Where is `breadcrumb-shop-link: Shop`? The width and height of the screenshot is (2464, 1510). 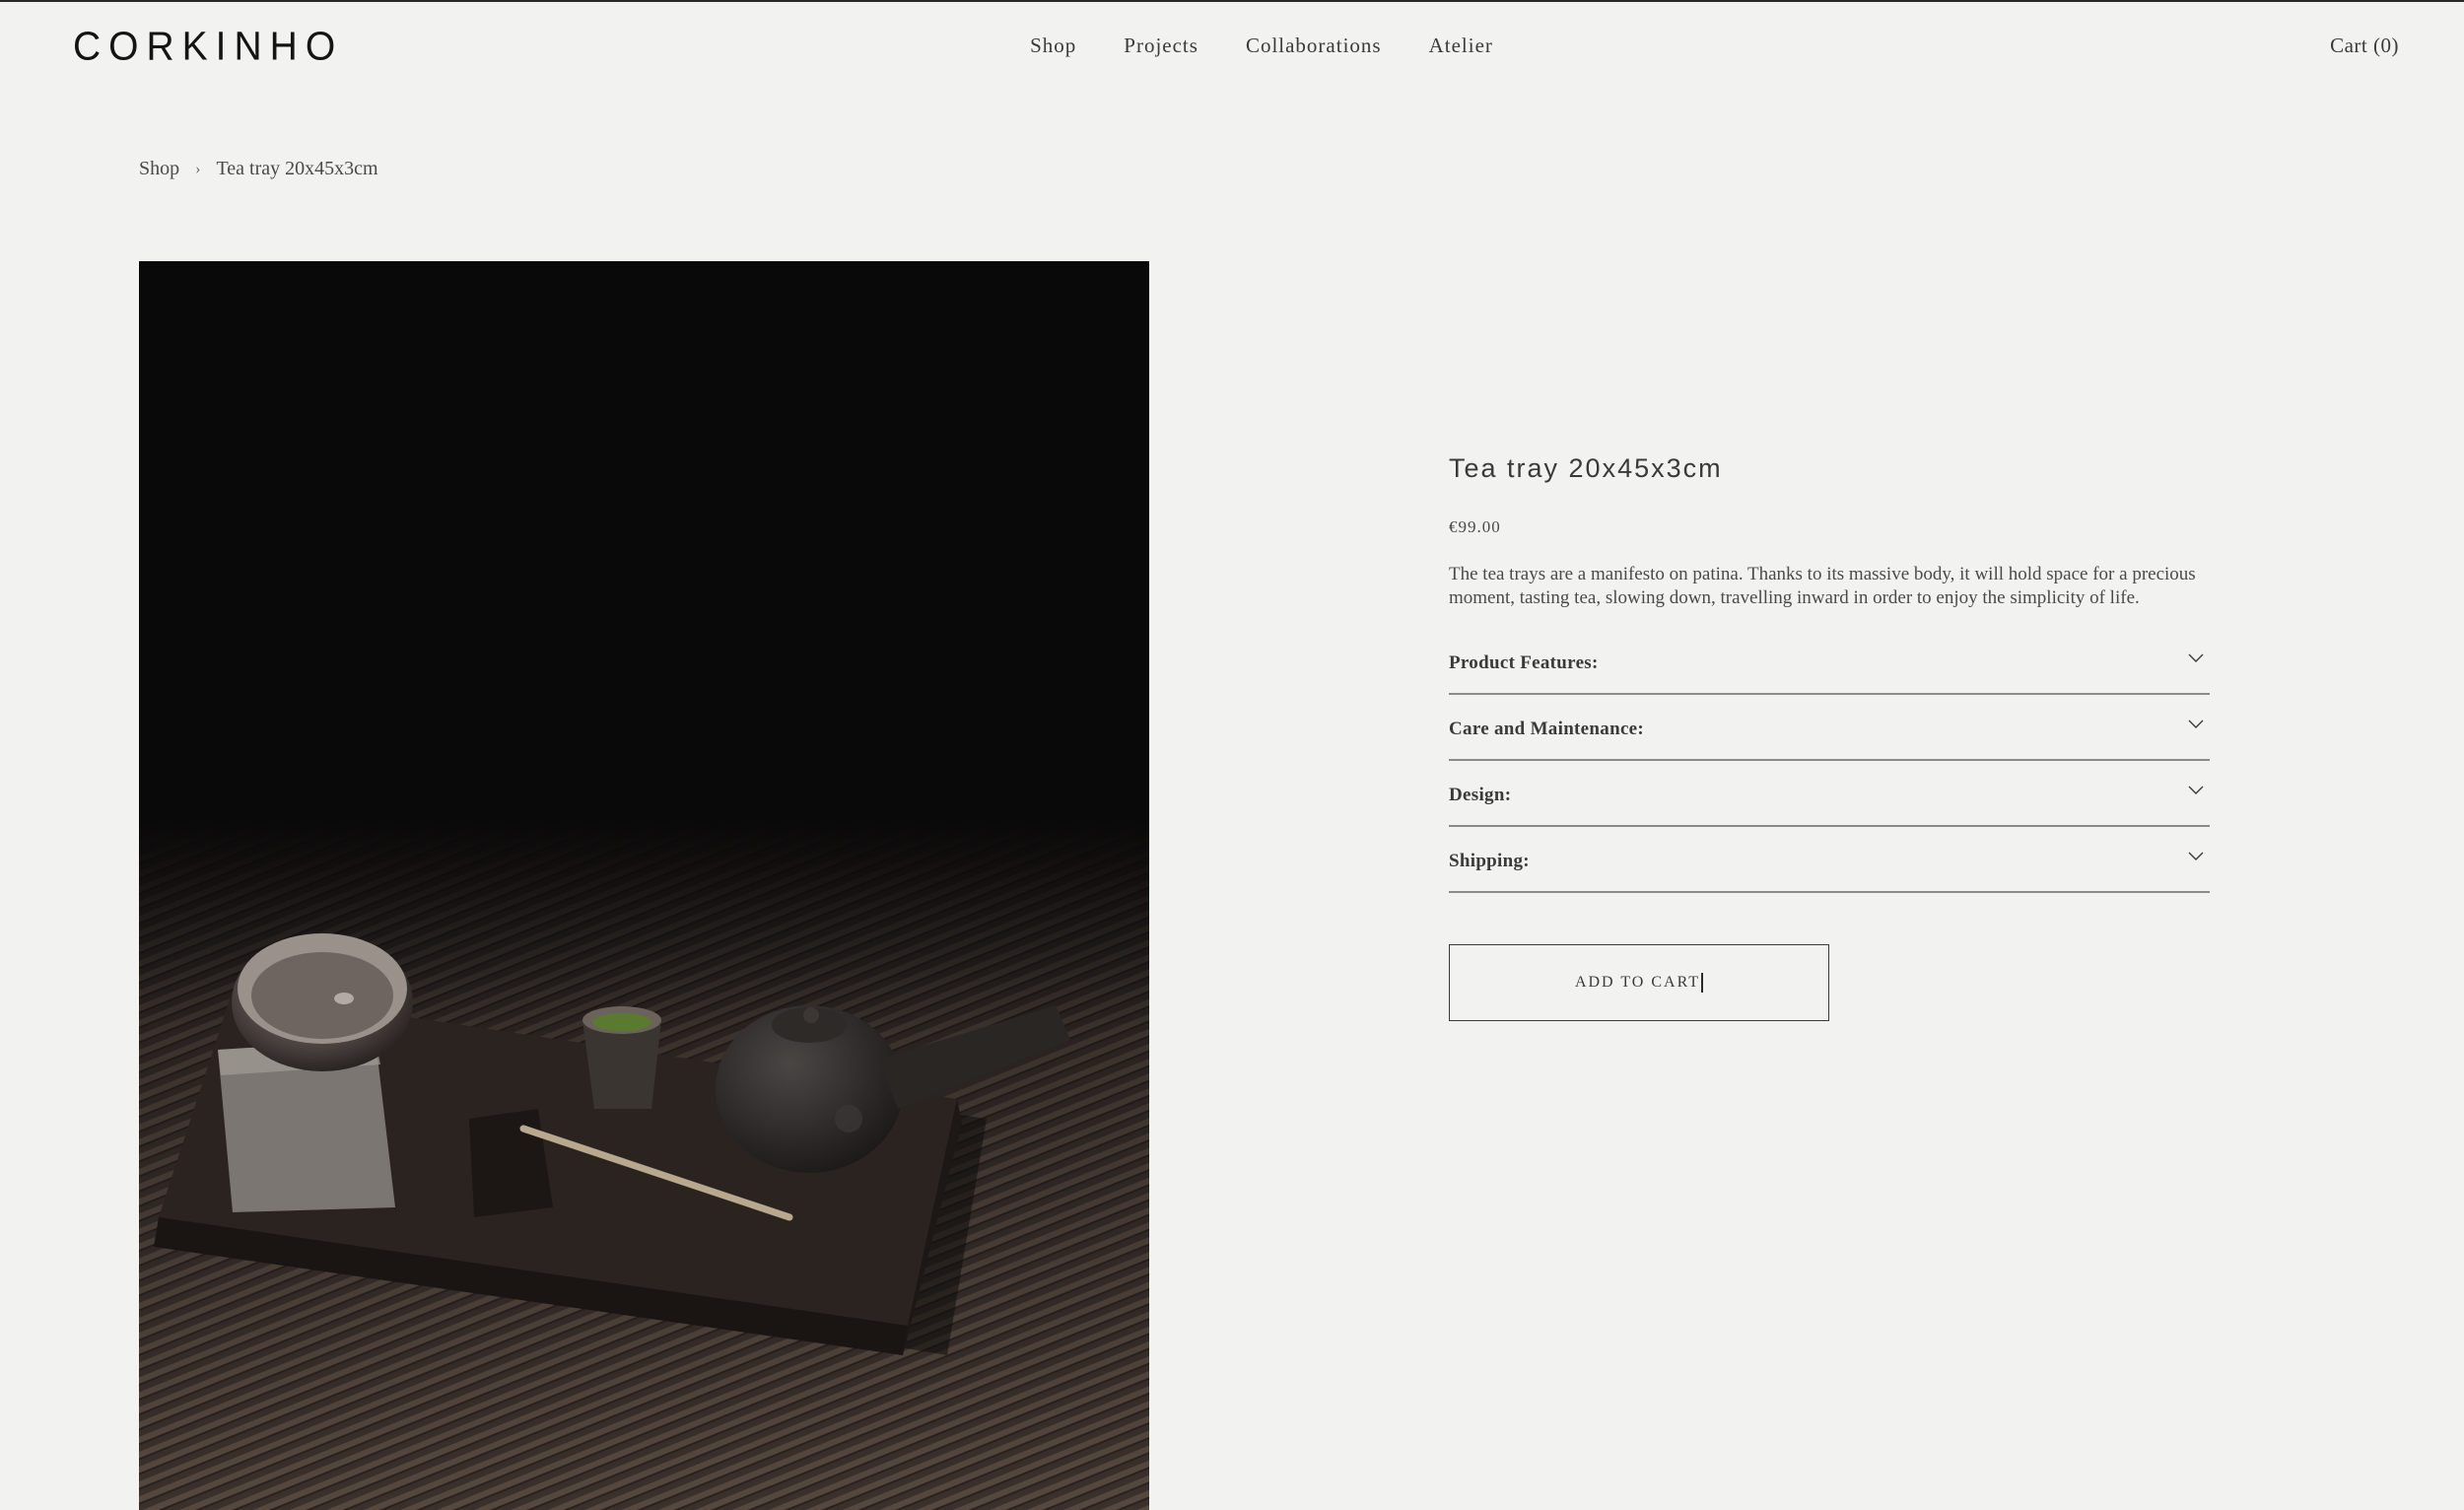 breadcrumb-shop-link: Shop is located at coordinates (159, 169).